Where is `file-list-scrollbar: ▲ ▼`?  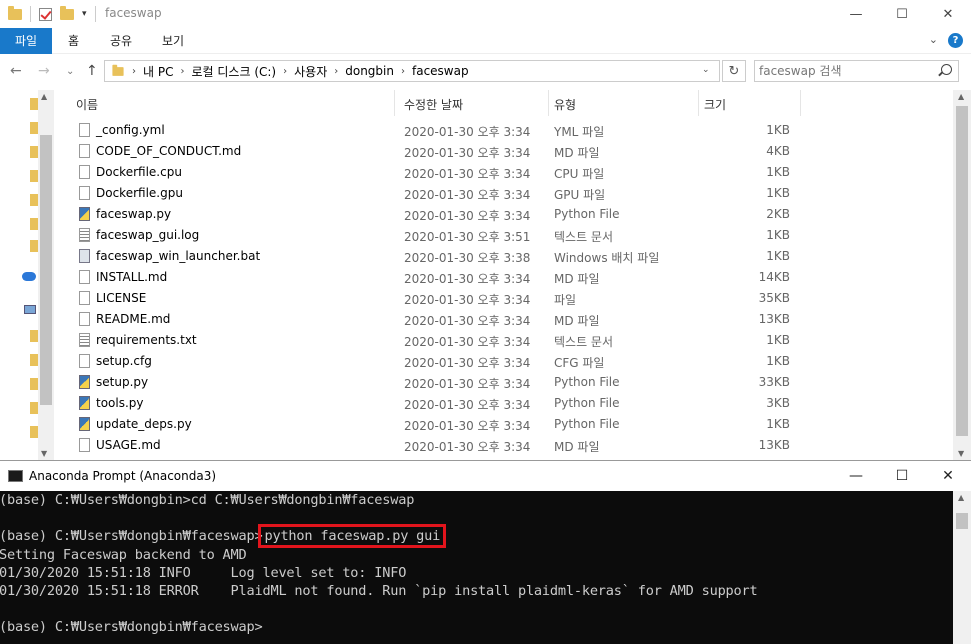 file-list-scrollbar: ▲ ▼ is located at coordinates (962, 275).